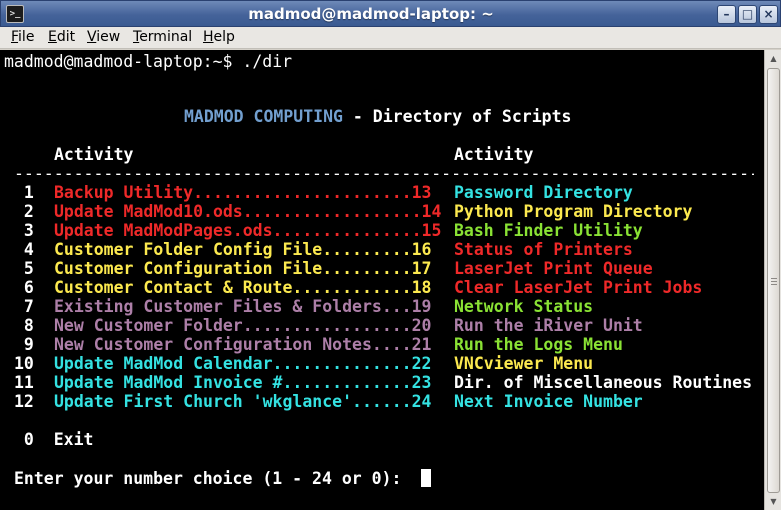 This screenshot has height=510, width=781. What do you see at coordinates (24, 287) in the screenshot?
I see `option-number: 6` at bounding box center [24, 287].